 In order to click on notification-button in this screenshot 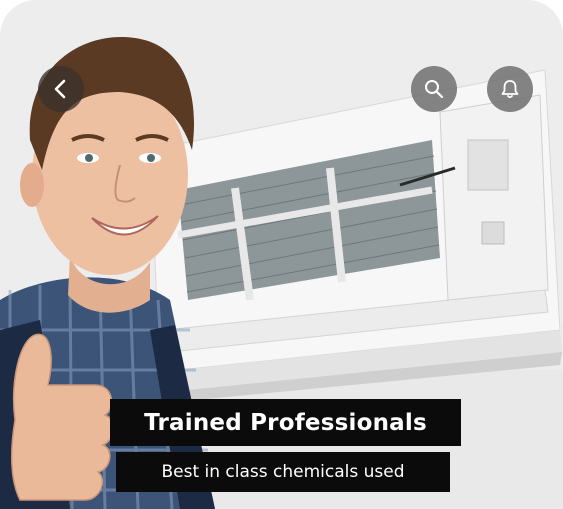, I will do `click(510, 89)`.